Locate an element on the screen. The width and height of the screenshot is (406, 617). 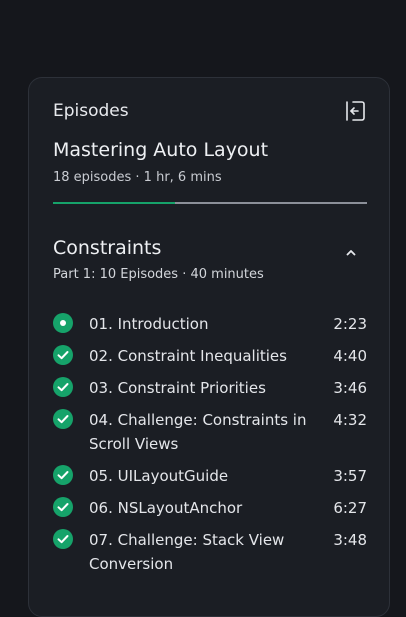
exit-button is located at coordinates (355, 111).